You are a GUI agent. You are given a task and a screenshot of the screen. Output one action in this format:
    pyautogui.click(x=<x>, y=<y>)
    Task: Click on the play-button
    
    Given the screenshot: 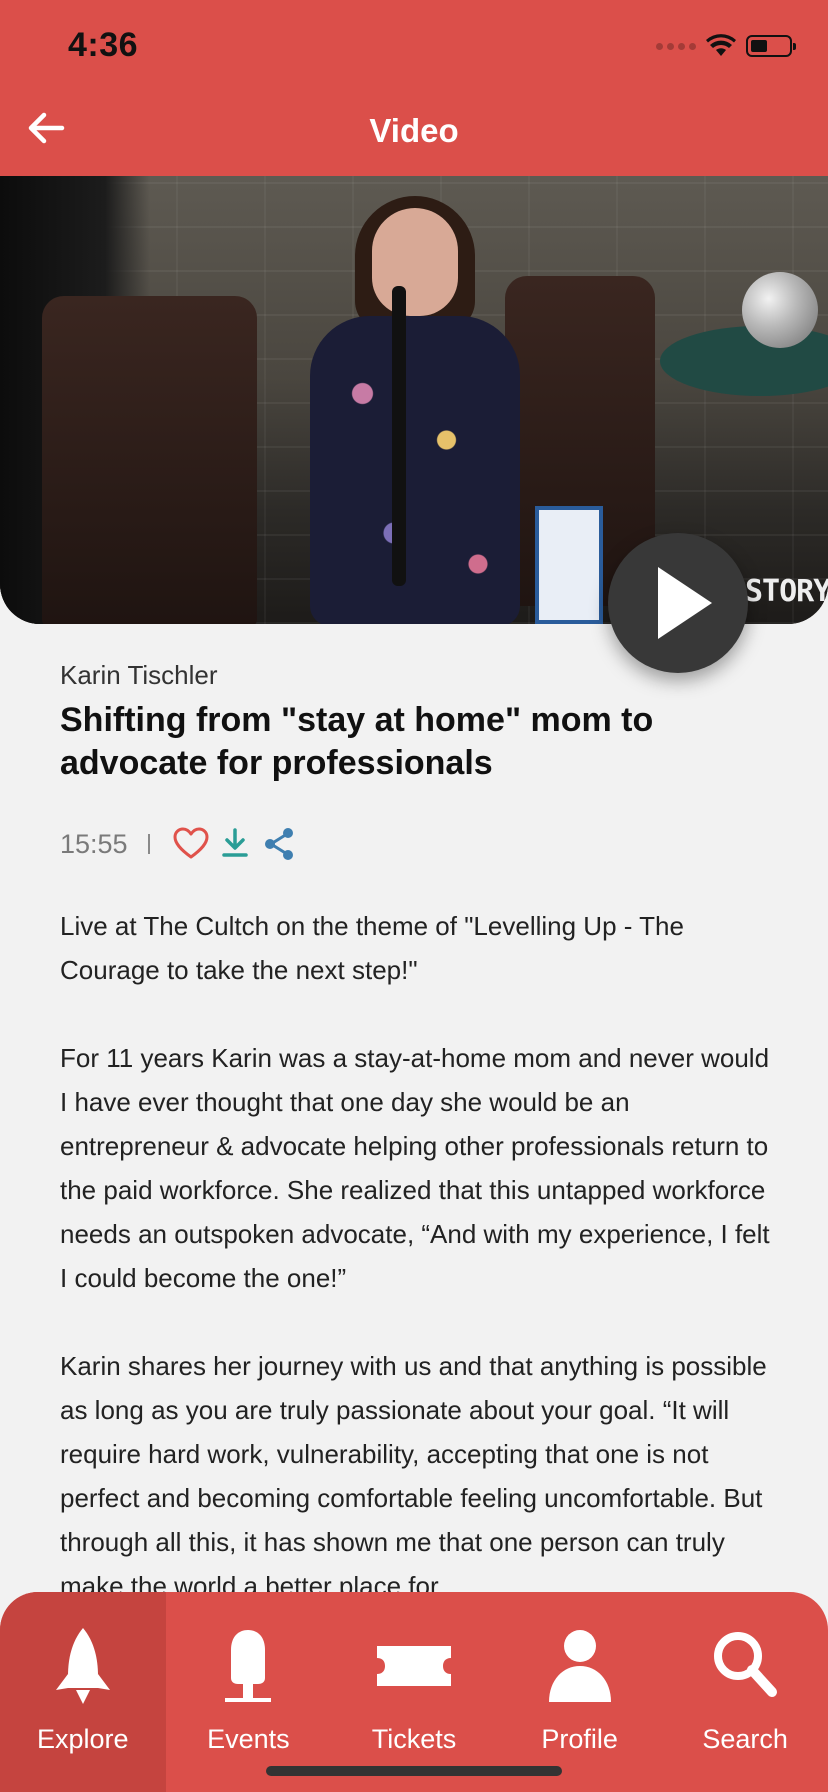 What is the action you would take?
    pyautogui.click(x=678, y=603)
    